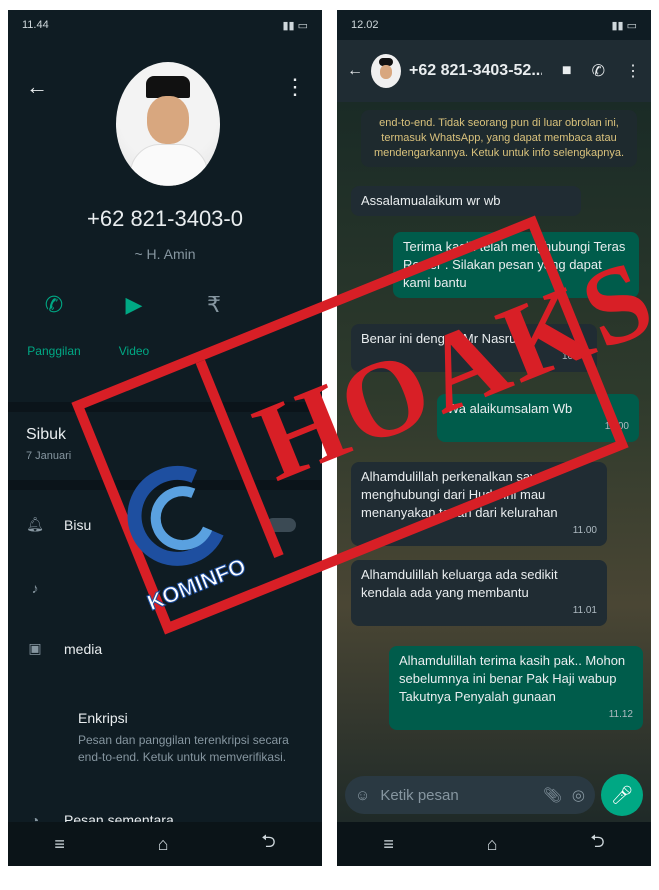 This screenshot has height=890, width=659. Describe the element at coordinates (466, 201) in the screenshot. I see `message-incoming: Assalamualaikum wr wb` at that location.